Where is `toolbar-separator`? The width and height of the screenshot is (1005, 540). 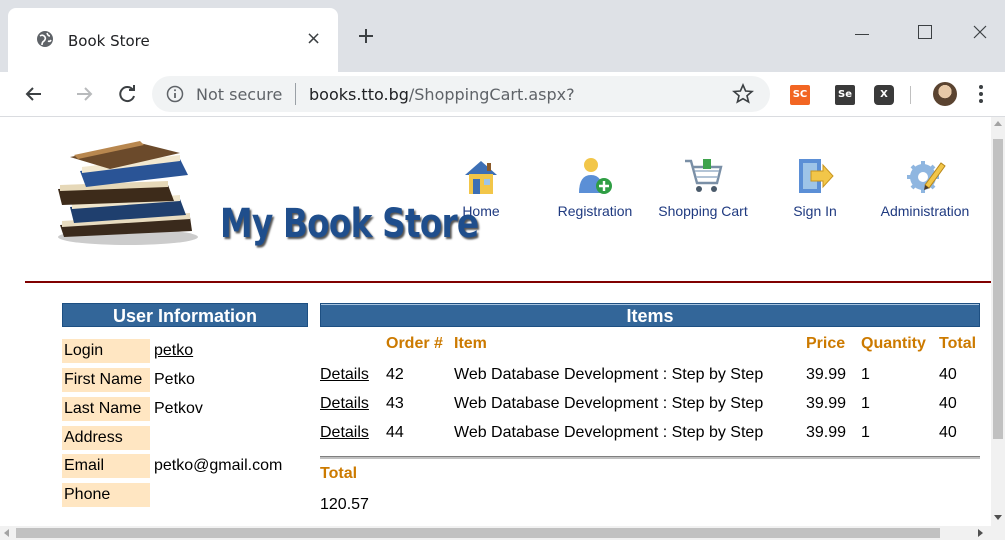
toolbar-separator is located at coordinates (910, 95).